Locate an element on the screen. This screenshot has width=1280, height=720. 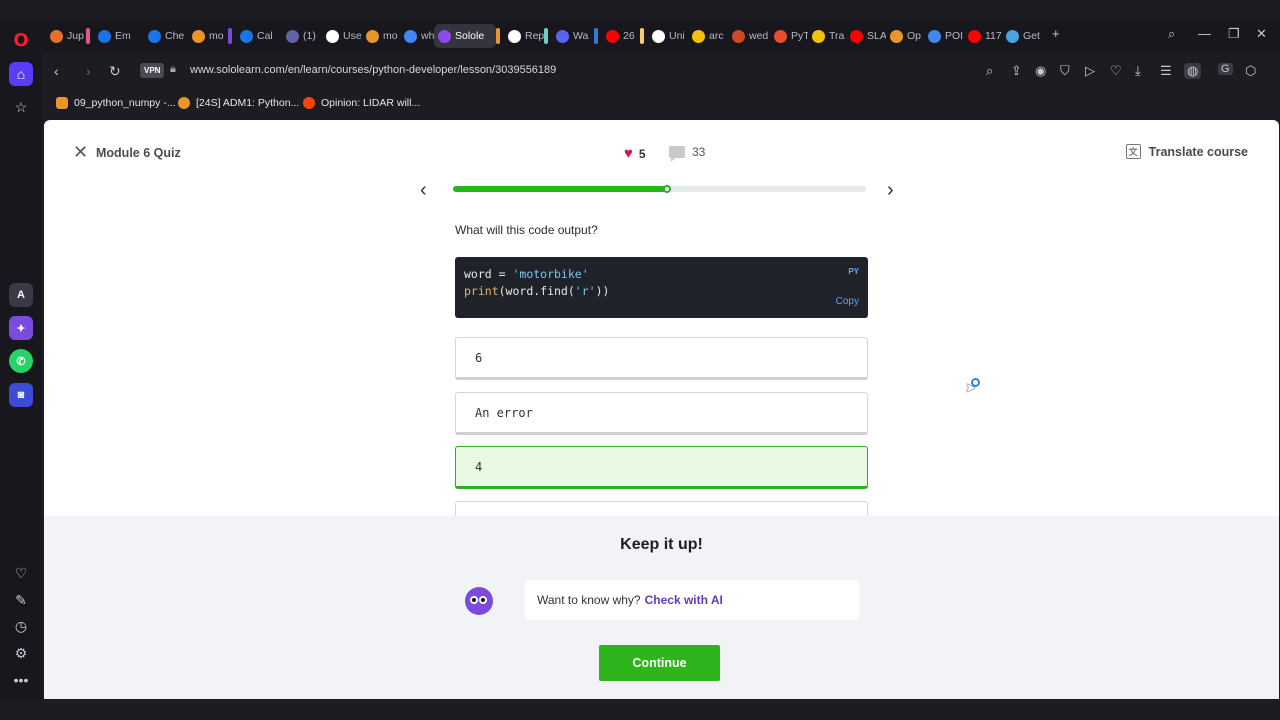
heart-icon-sidebar: ♡ is located at coordinates (21, 573).